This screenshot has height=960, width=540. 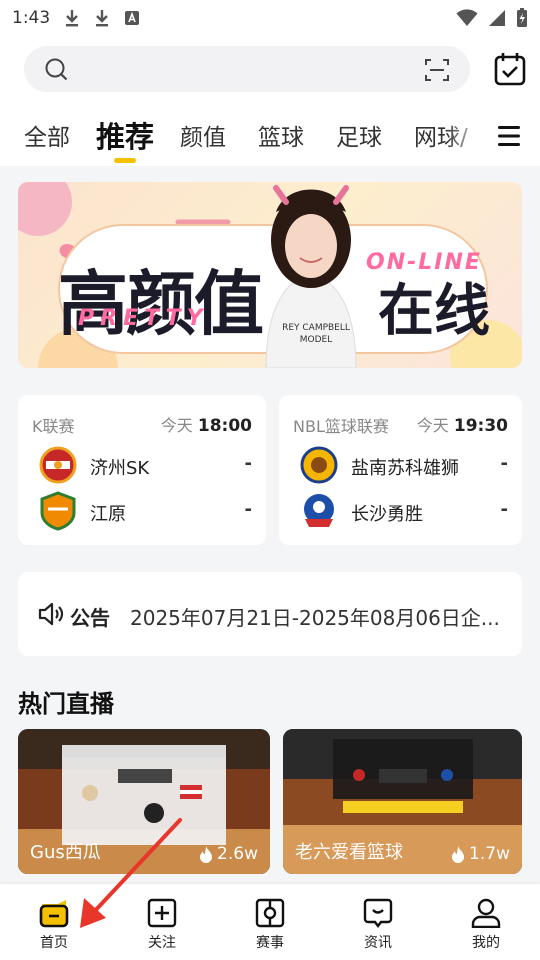 I want to click on tab-basketball: 篮球, so click(x=281, y=135).